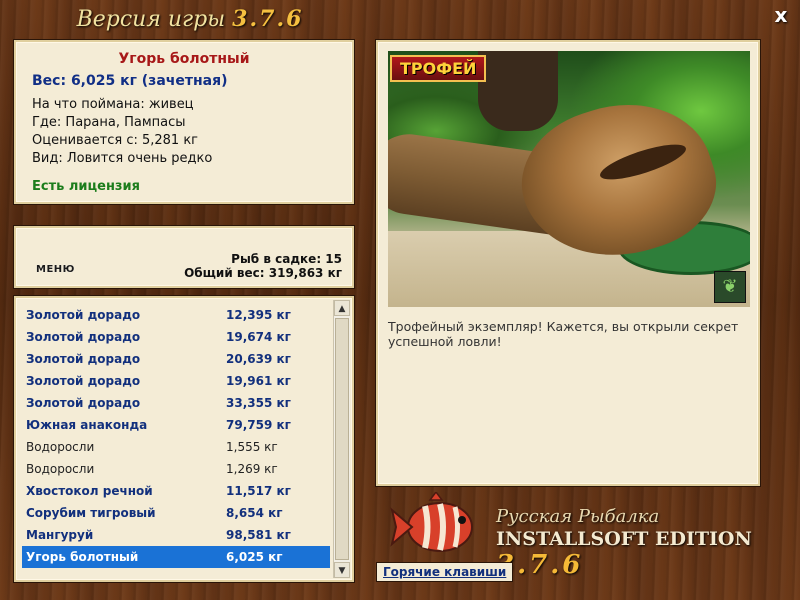 The width and height of the screenshot is (800, 600). Describe the element at coordinates (89, 491) in the screenshot. I see `catch-fish-name: Хвостокол речной` at that location.